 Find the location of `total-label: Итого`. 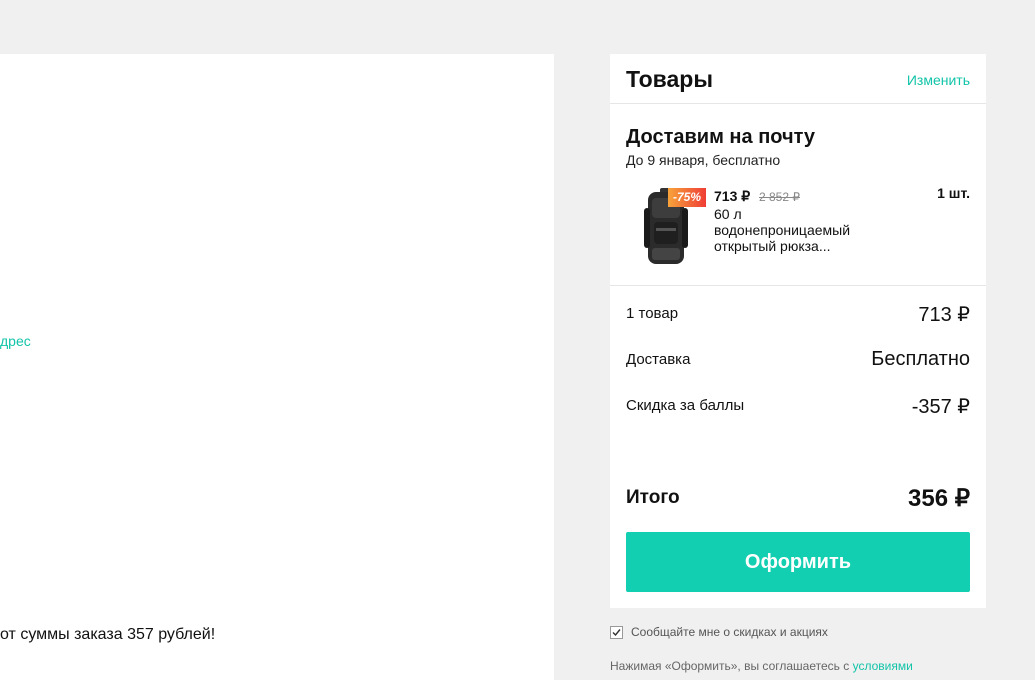

total-label: Итого is located at coordinates (653, 497).